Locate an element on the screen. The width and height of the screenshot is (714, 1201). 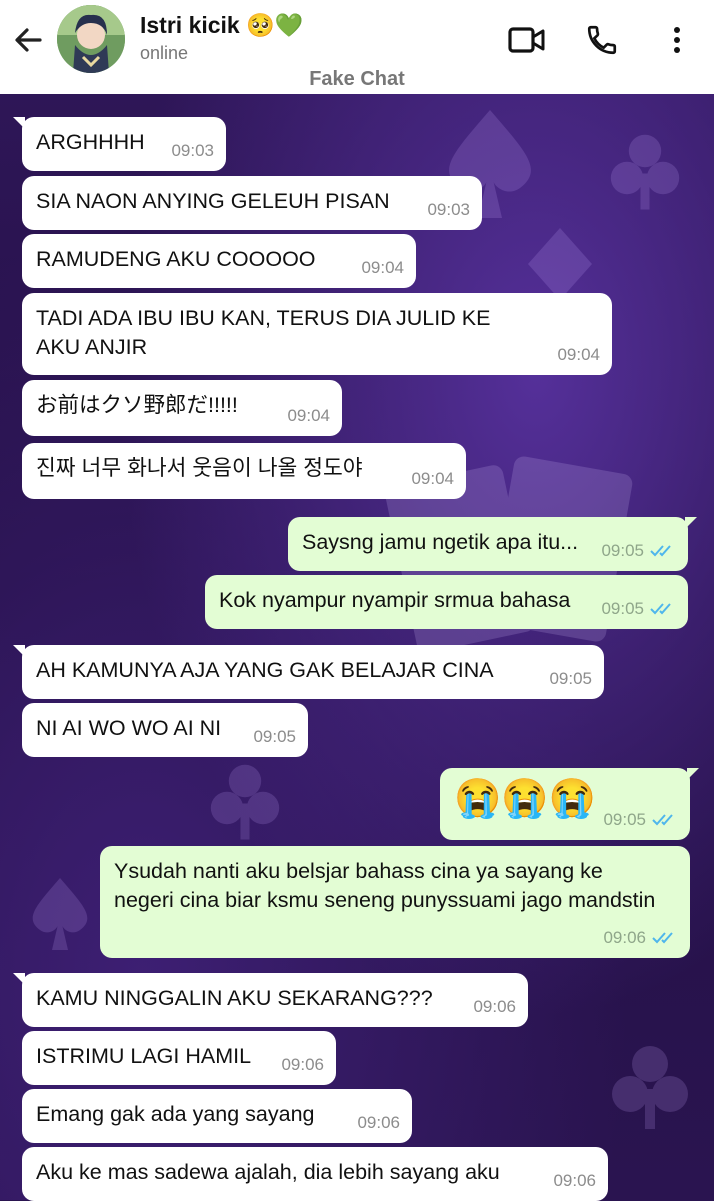
chat-header: Istri kicik 🥺💚 online Fake Chat is located at coordinates (357, 47).